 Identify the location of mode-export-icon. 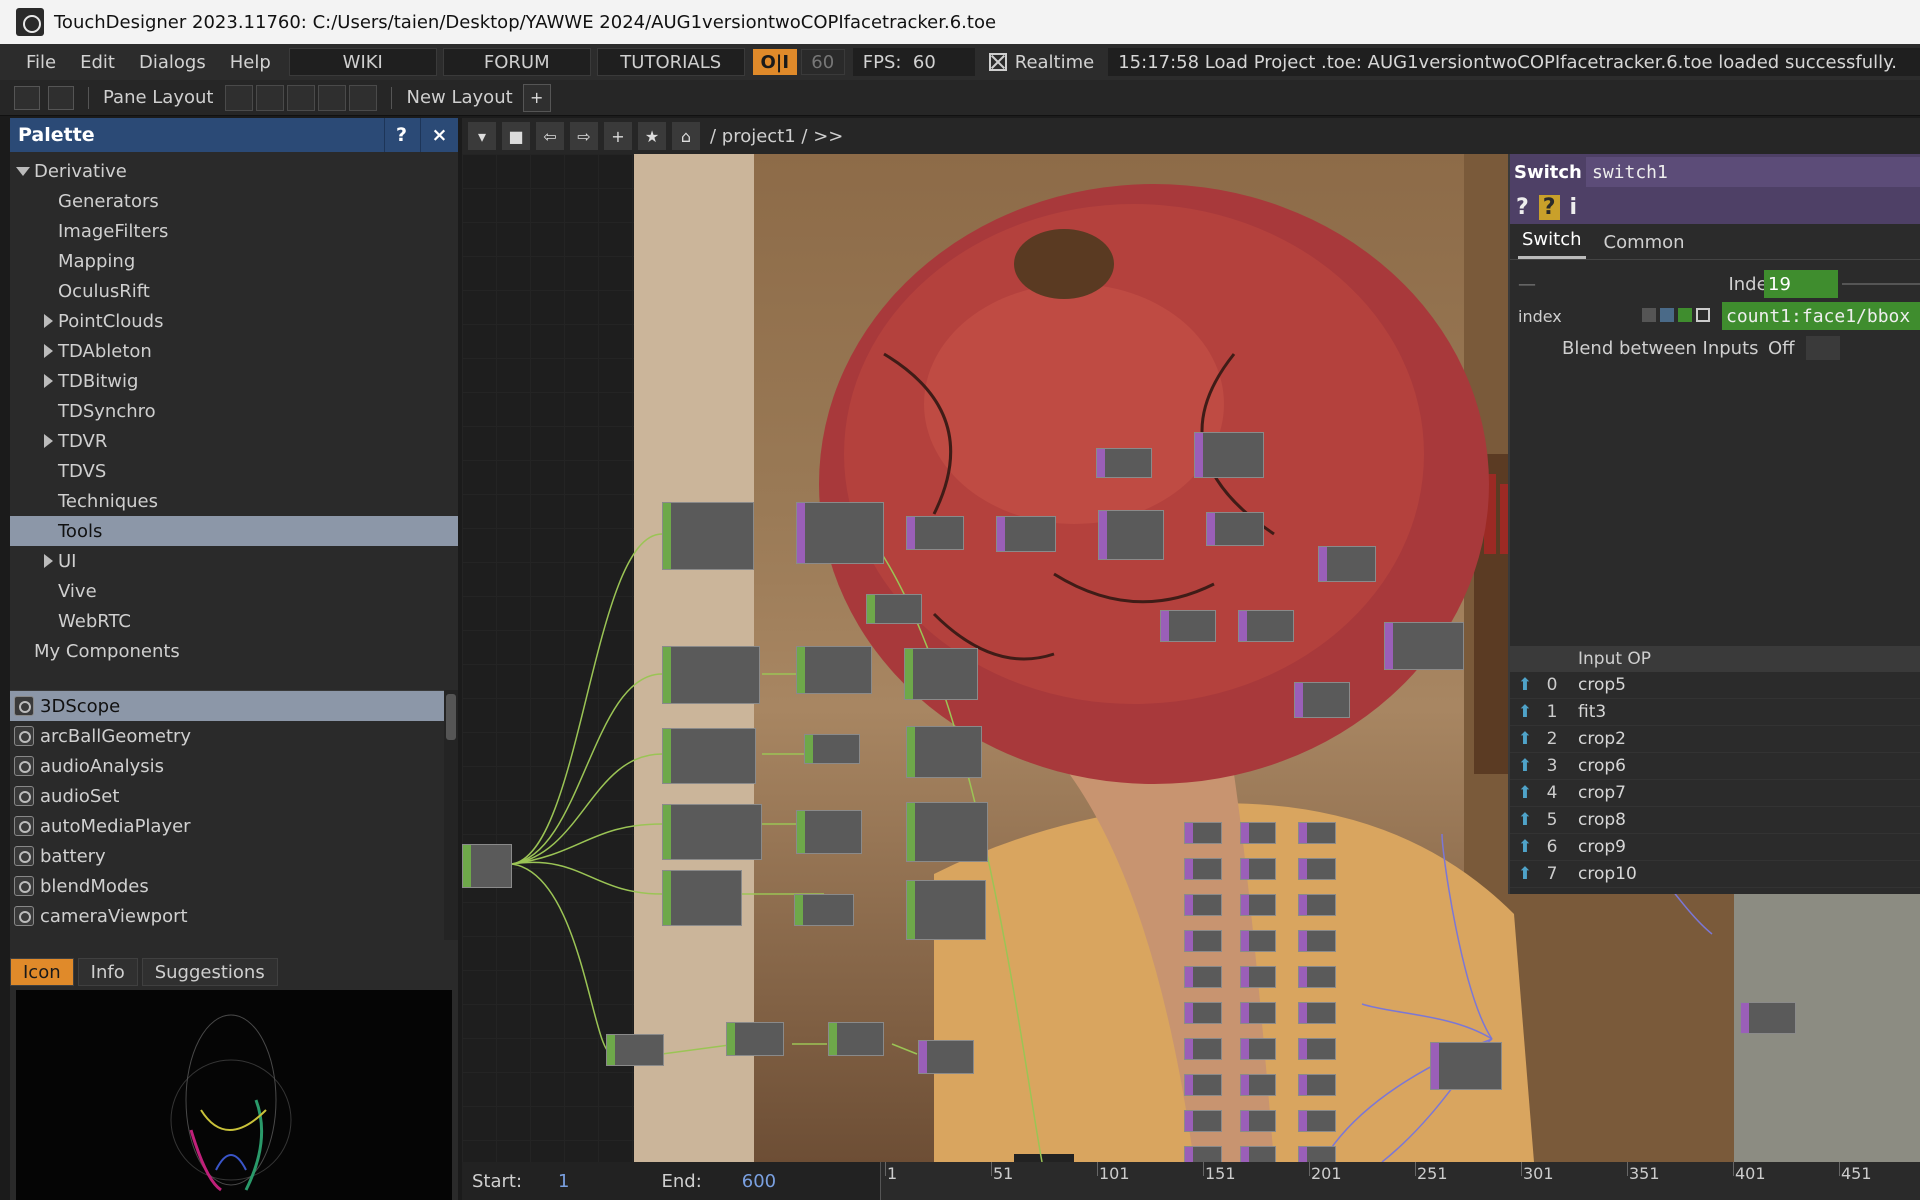
(1685, 315).